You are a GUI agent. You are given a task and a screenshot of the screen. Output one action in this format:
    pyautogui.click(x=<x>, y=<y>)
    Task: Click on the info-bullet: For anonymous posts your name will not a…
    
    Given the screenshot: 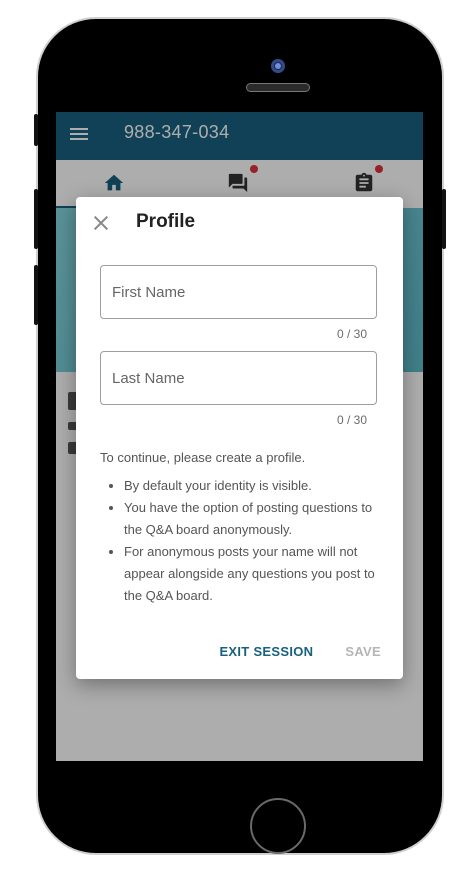 What is the action you would take?
    pyautogui.click(x=254, y=574)
    